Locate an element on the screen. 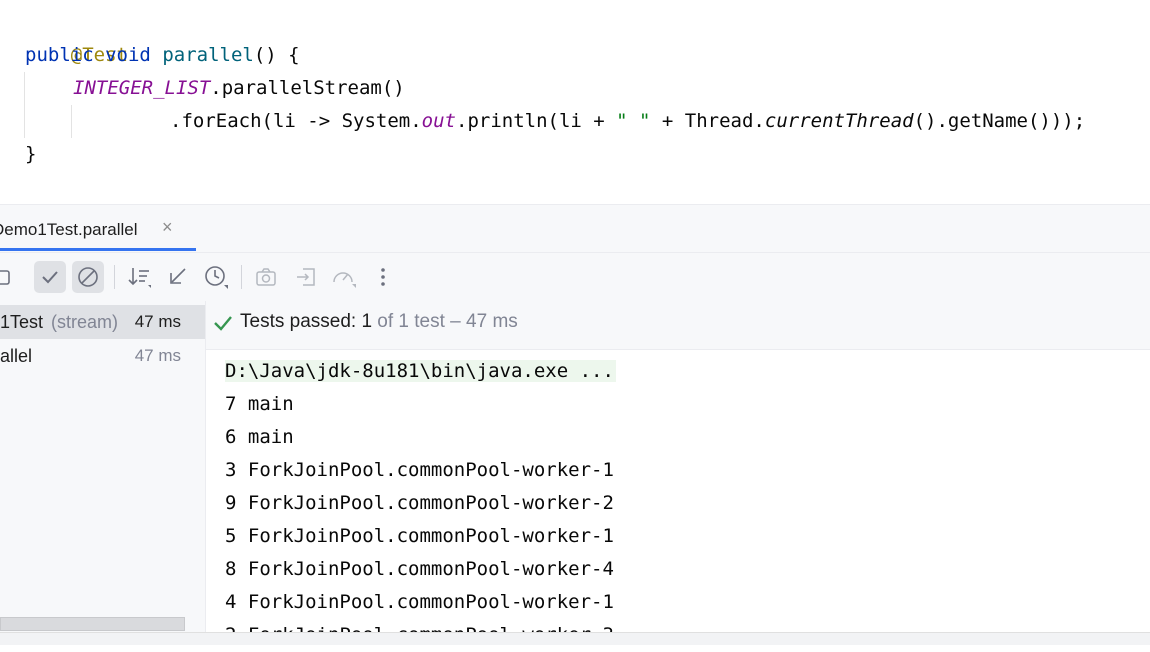 This screenshot has height=652, width=1150. status-count: 1 is located at coordinates (367, 321).